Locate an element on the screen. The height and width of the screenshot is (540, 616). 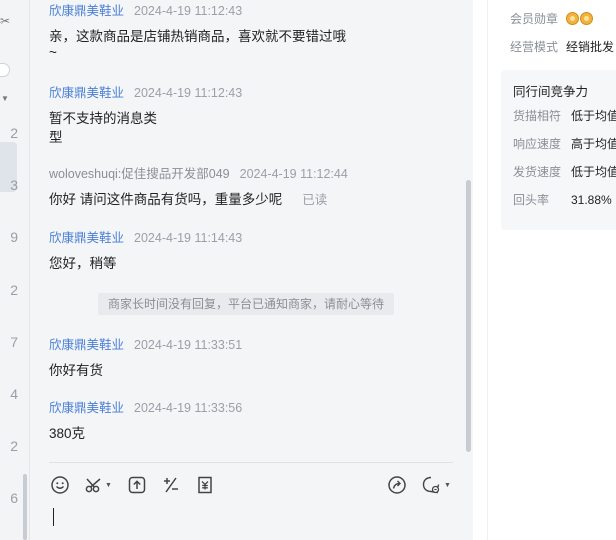
chat-message: 欣康鼎美鞋业 2024-4-19 11:14:43 您好，稍等 is located at coordinates (145, 251).